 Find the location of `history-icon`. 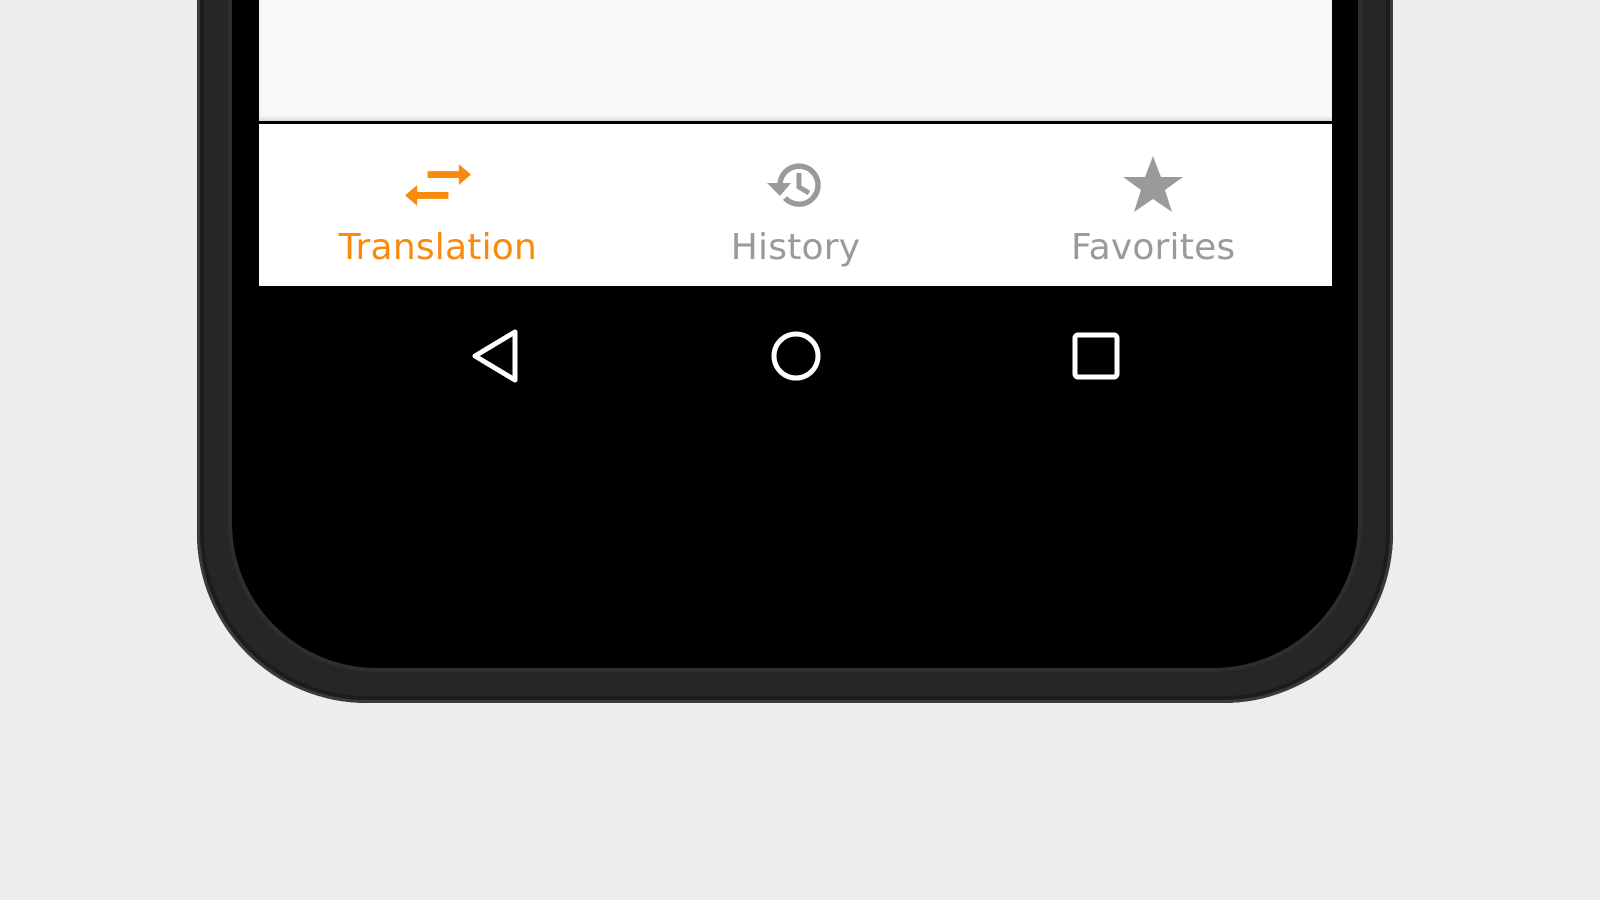

history-icon is located at coordinates (796, 185).